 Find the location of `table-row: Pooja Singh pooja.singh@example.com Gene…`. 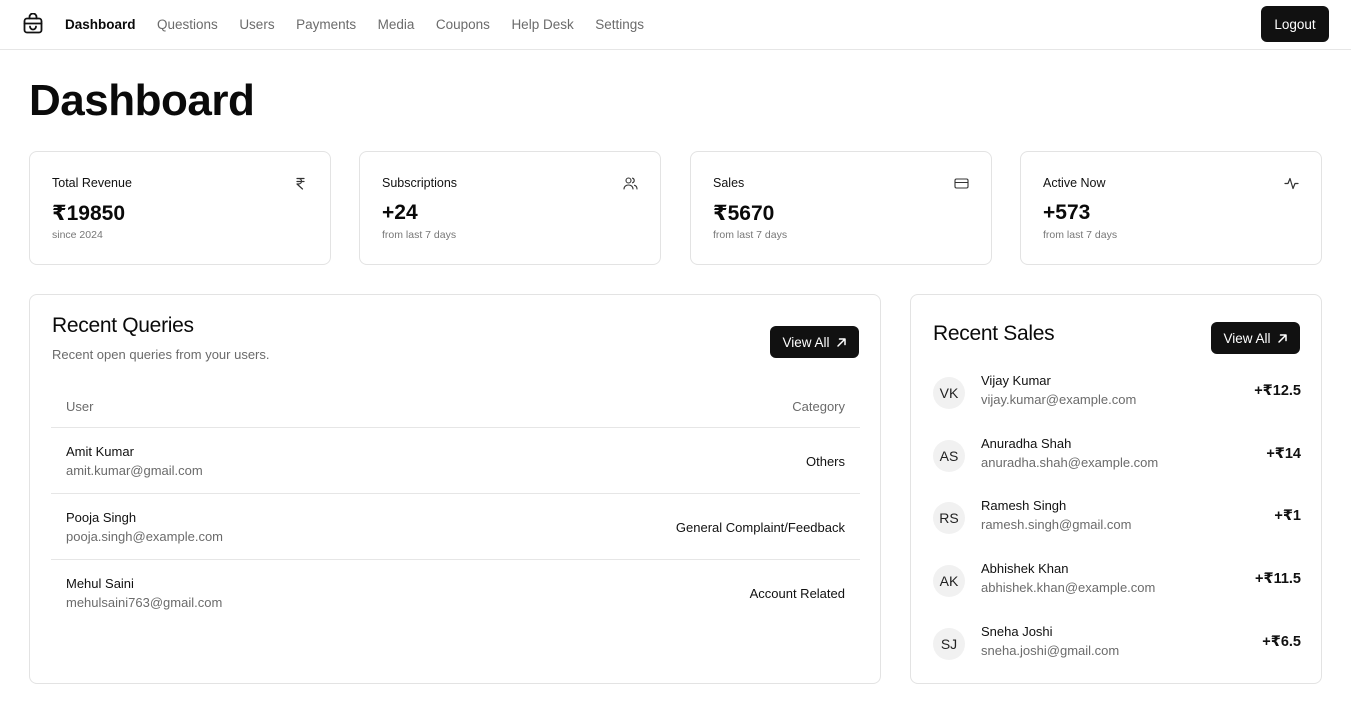

table-row: Pooja Singh pooja.singh@example.com Gene… is located at coordinates (455, 527).